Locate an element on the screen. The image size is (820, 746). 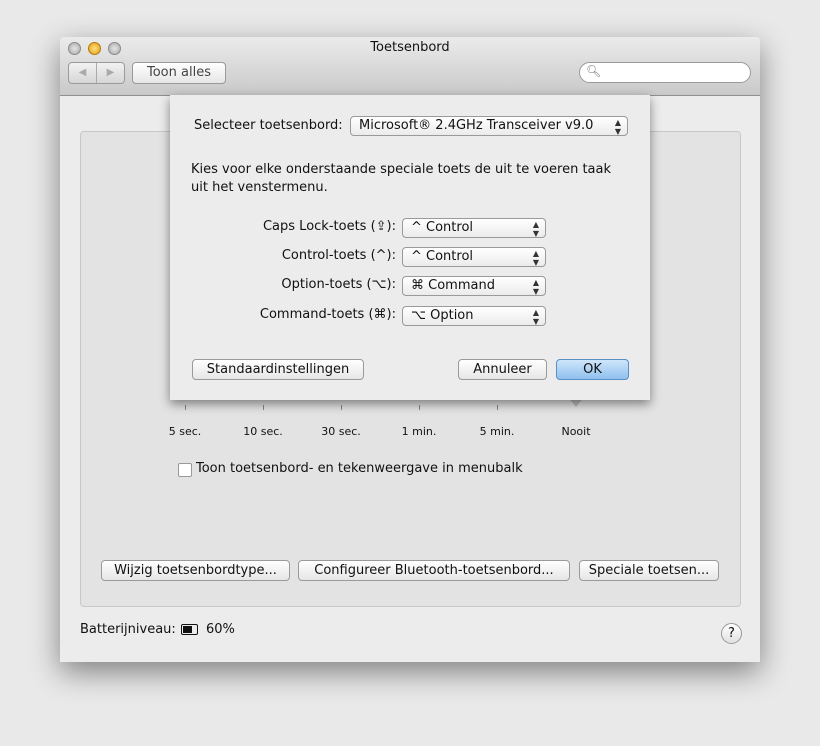
command-select: ⌥ Option ▲ ▼ is located at coordinates (474, 316).